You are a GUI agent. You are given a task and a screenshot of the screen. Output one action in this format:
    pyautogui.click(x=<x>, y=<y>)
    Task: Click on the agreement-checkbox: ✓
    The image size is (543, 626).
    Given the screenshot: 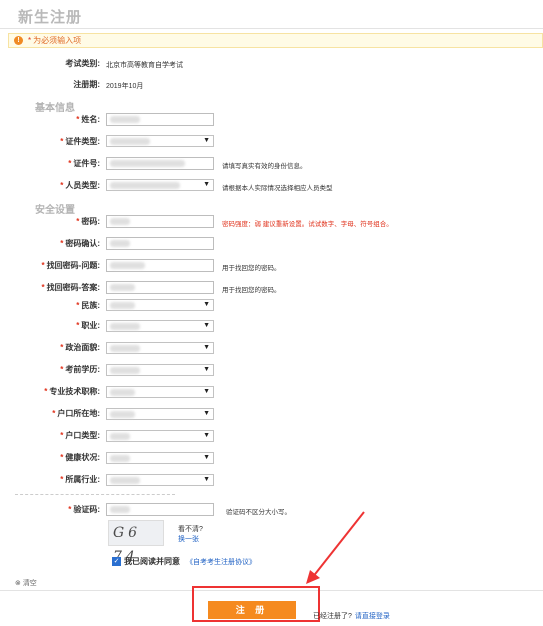 What is the action you would take?
    pyautogui.click(x=116, y=561)
    